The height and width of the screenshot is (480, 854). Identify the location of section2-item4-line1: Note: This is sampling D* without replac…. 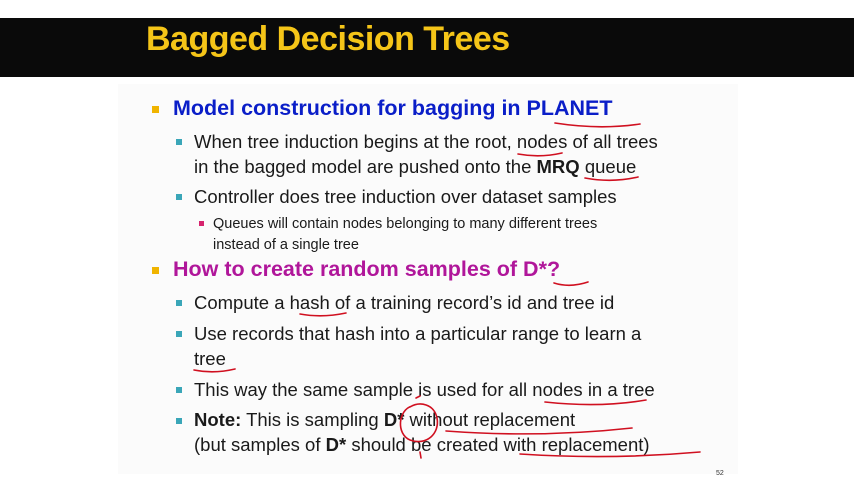
(384, 420).